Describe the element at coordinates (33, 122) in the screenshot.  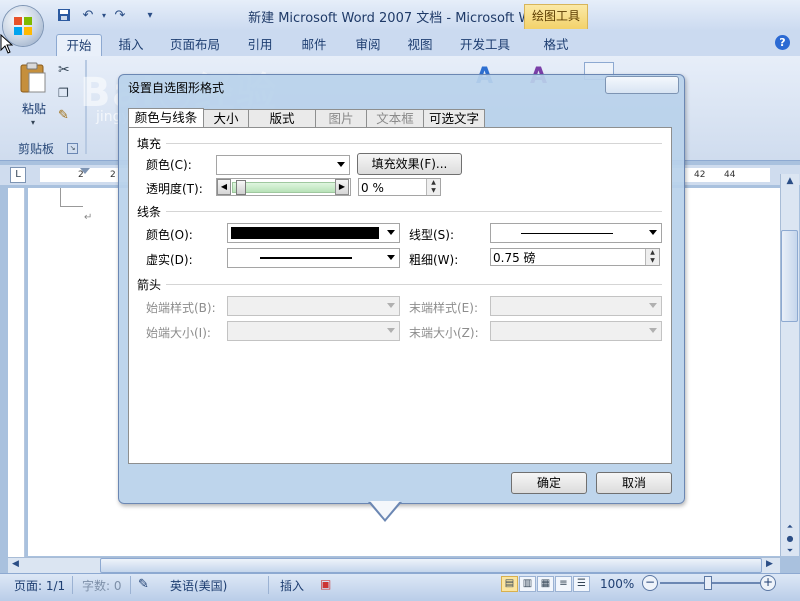
I see `paste-dropdown-icon: ▾` at that location.